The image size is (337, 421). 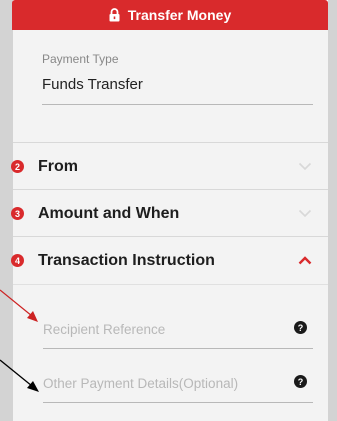 I want to click on recipient-reference-underline, so click(x=178, y=348).